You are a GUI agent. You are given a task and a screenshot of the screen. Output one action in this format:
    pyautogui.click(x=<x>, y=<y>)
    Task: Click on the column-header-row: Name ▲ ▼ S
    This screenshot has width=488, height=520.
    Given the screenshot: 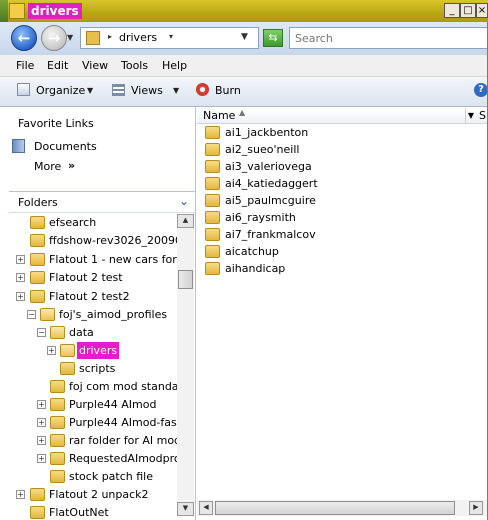 What is the action you would take?
    pyautogui.click(x=342, y=116)
    